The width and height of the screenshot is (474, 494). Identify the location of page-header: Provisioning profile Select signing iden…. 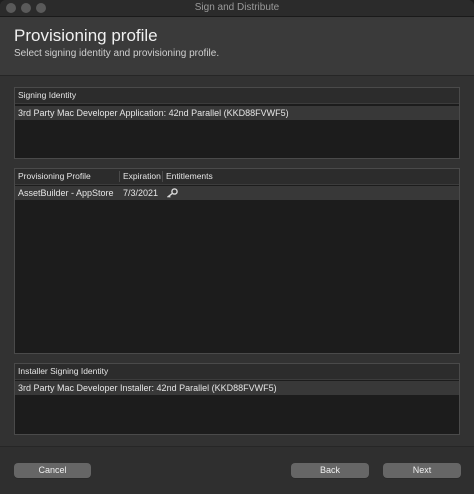
(237, 46).